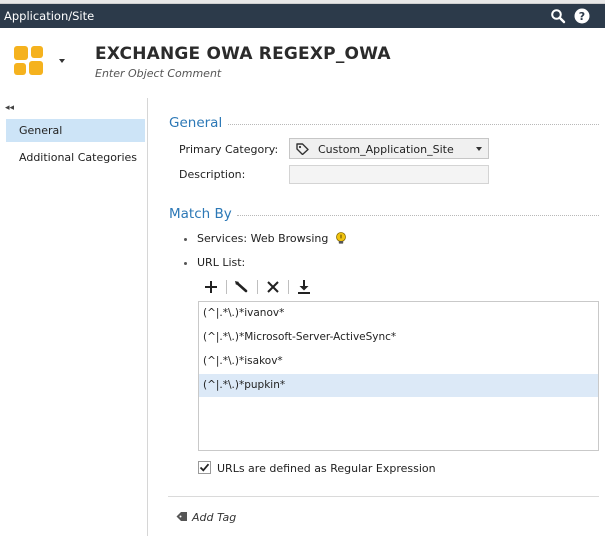  I want to click on object-name: EXCHANGE OWA REGEXP_OWA, so click(243, 54).